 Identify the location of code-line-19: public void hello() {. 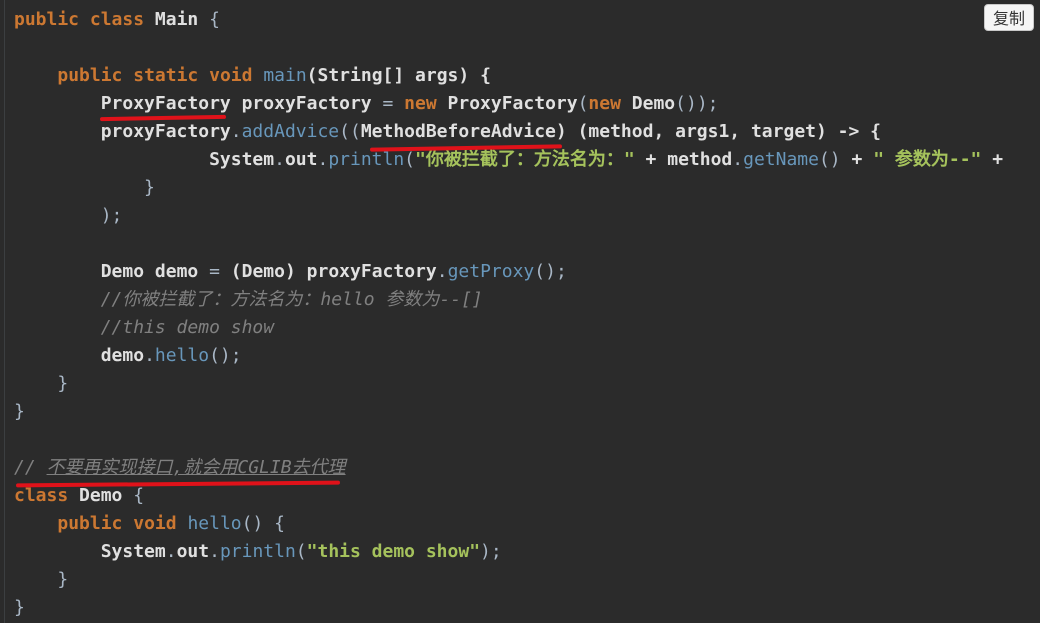
(149, 524).